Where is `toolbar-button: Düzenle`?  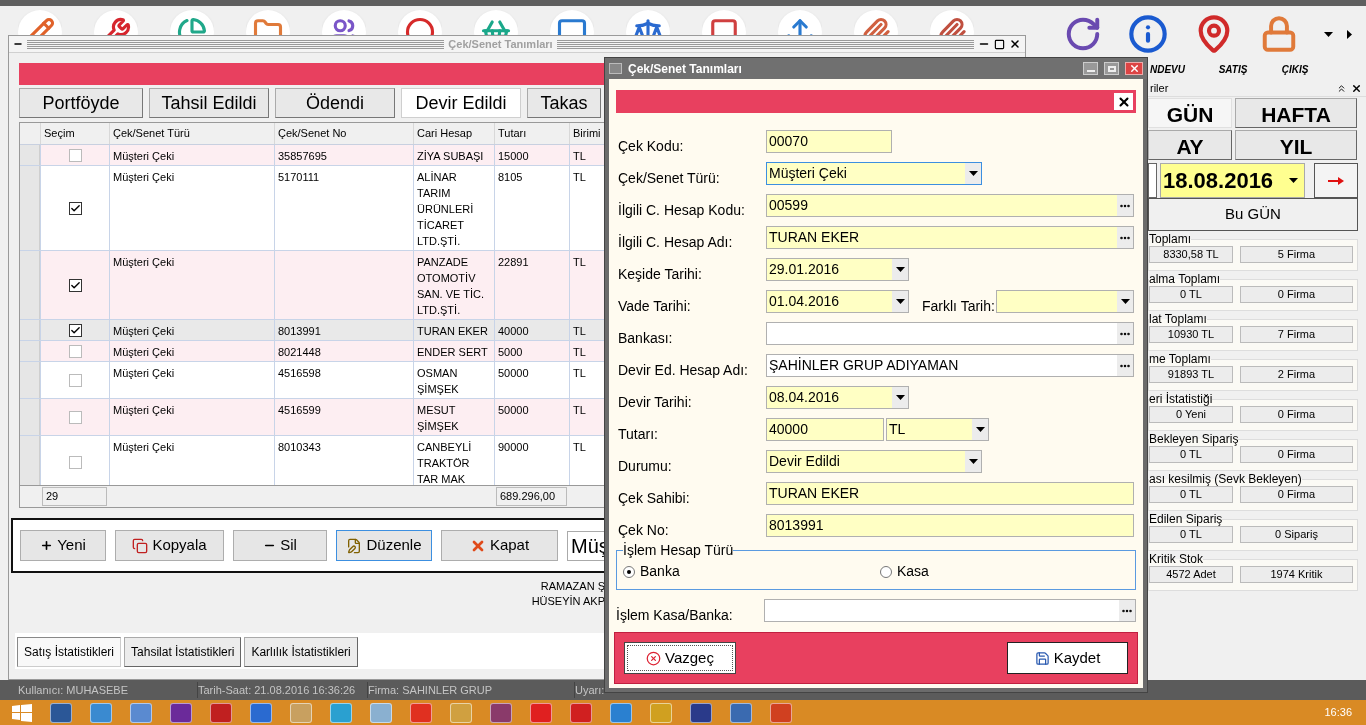 toolbar-button: Düzenle is located at coordinates (384, 545).